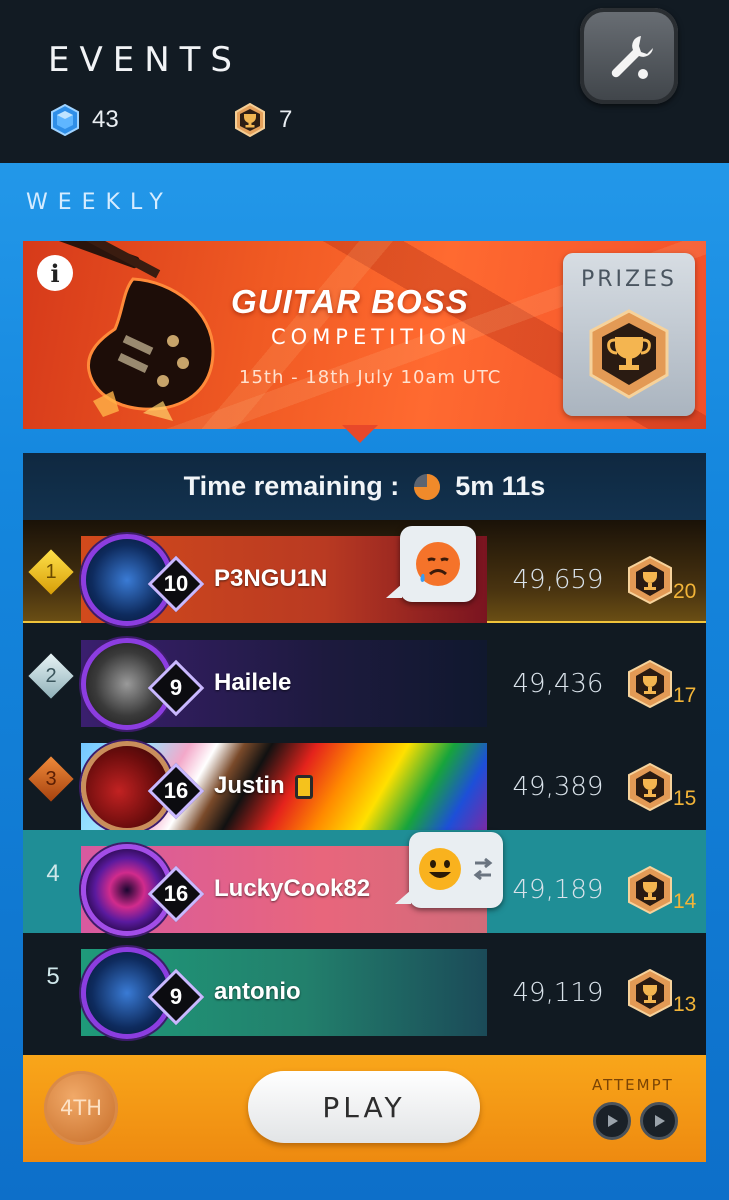 This screenshot has width=729, height=1200. What do you see at coordinates (685, 798) in the screenshot?
I see `trophy-reward: 15` at bounding box center [685, 798].